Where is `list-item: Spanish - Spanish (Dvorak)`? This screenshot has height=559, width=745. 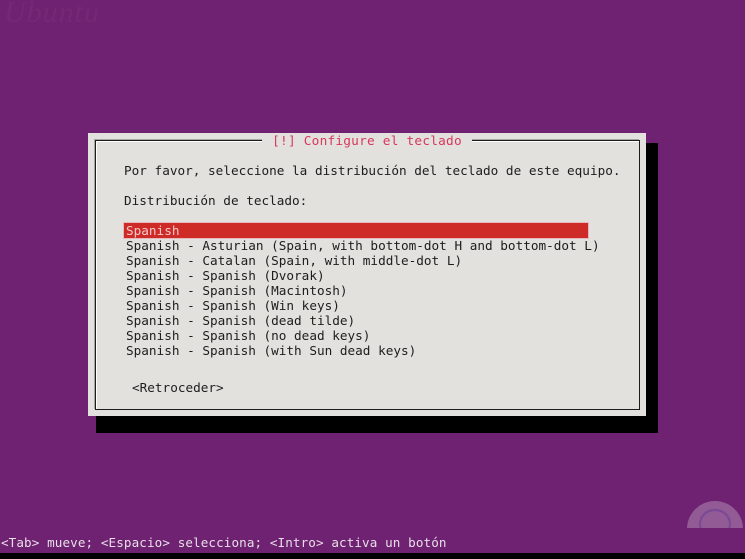 list-item: Spanish - Spanish (Dvorak) is located at coordinates (356, 275).